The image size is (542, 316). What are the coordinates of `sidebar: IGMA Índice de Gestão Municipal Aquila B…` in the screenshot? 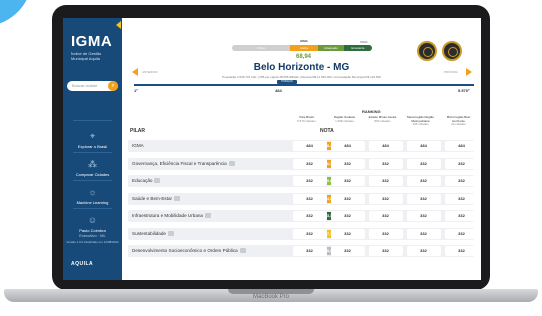 It's located at (92, 149).